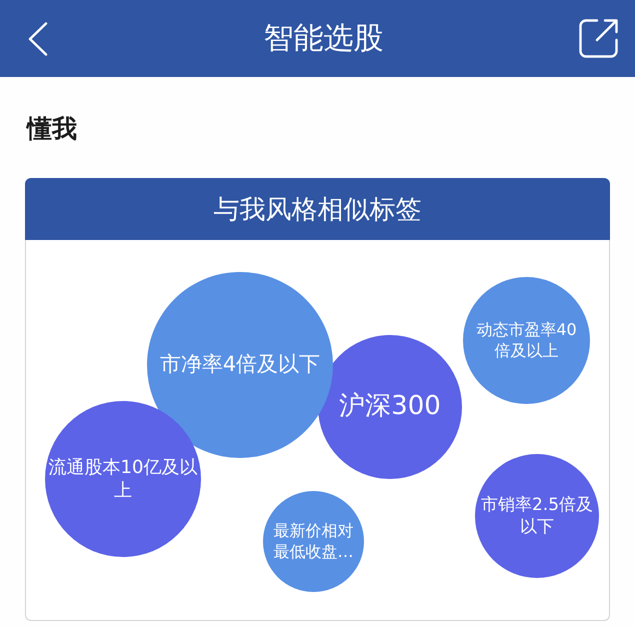  Describe the element at coordinates (537, 516) in the screenshot. I see `tag-bubble: 市销率2.5倍及以下` at that location.